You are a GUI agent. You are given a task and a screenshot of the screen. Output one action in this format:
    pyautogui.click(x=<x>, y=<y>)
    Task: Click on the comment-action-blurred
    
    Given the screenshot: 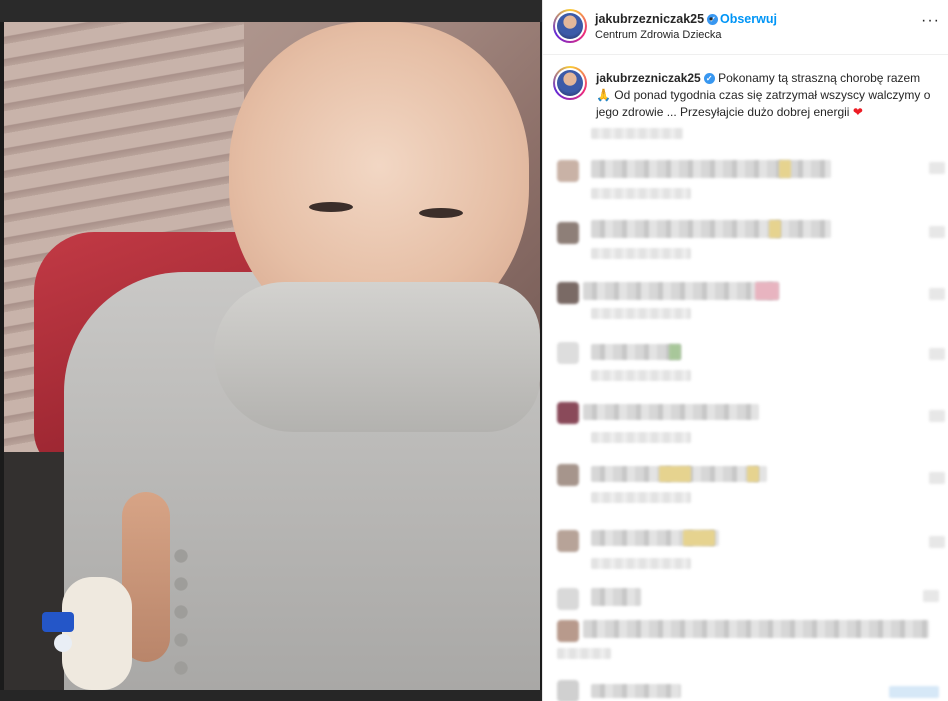 What is the action you would take?
    pyautogui.click(x=914, y=692)
    